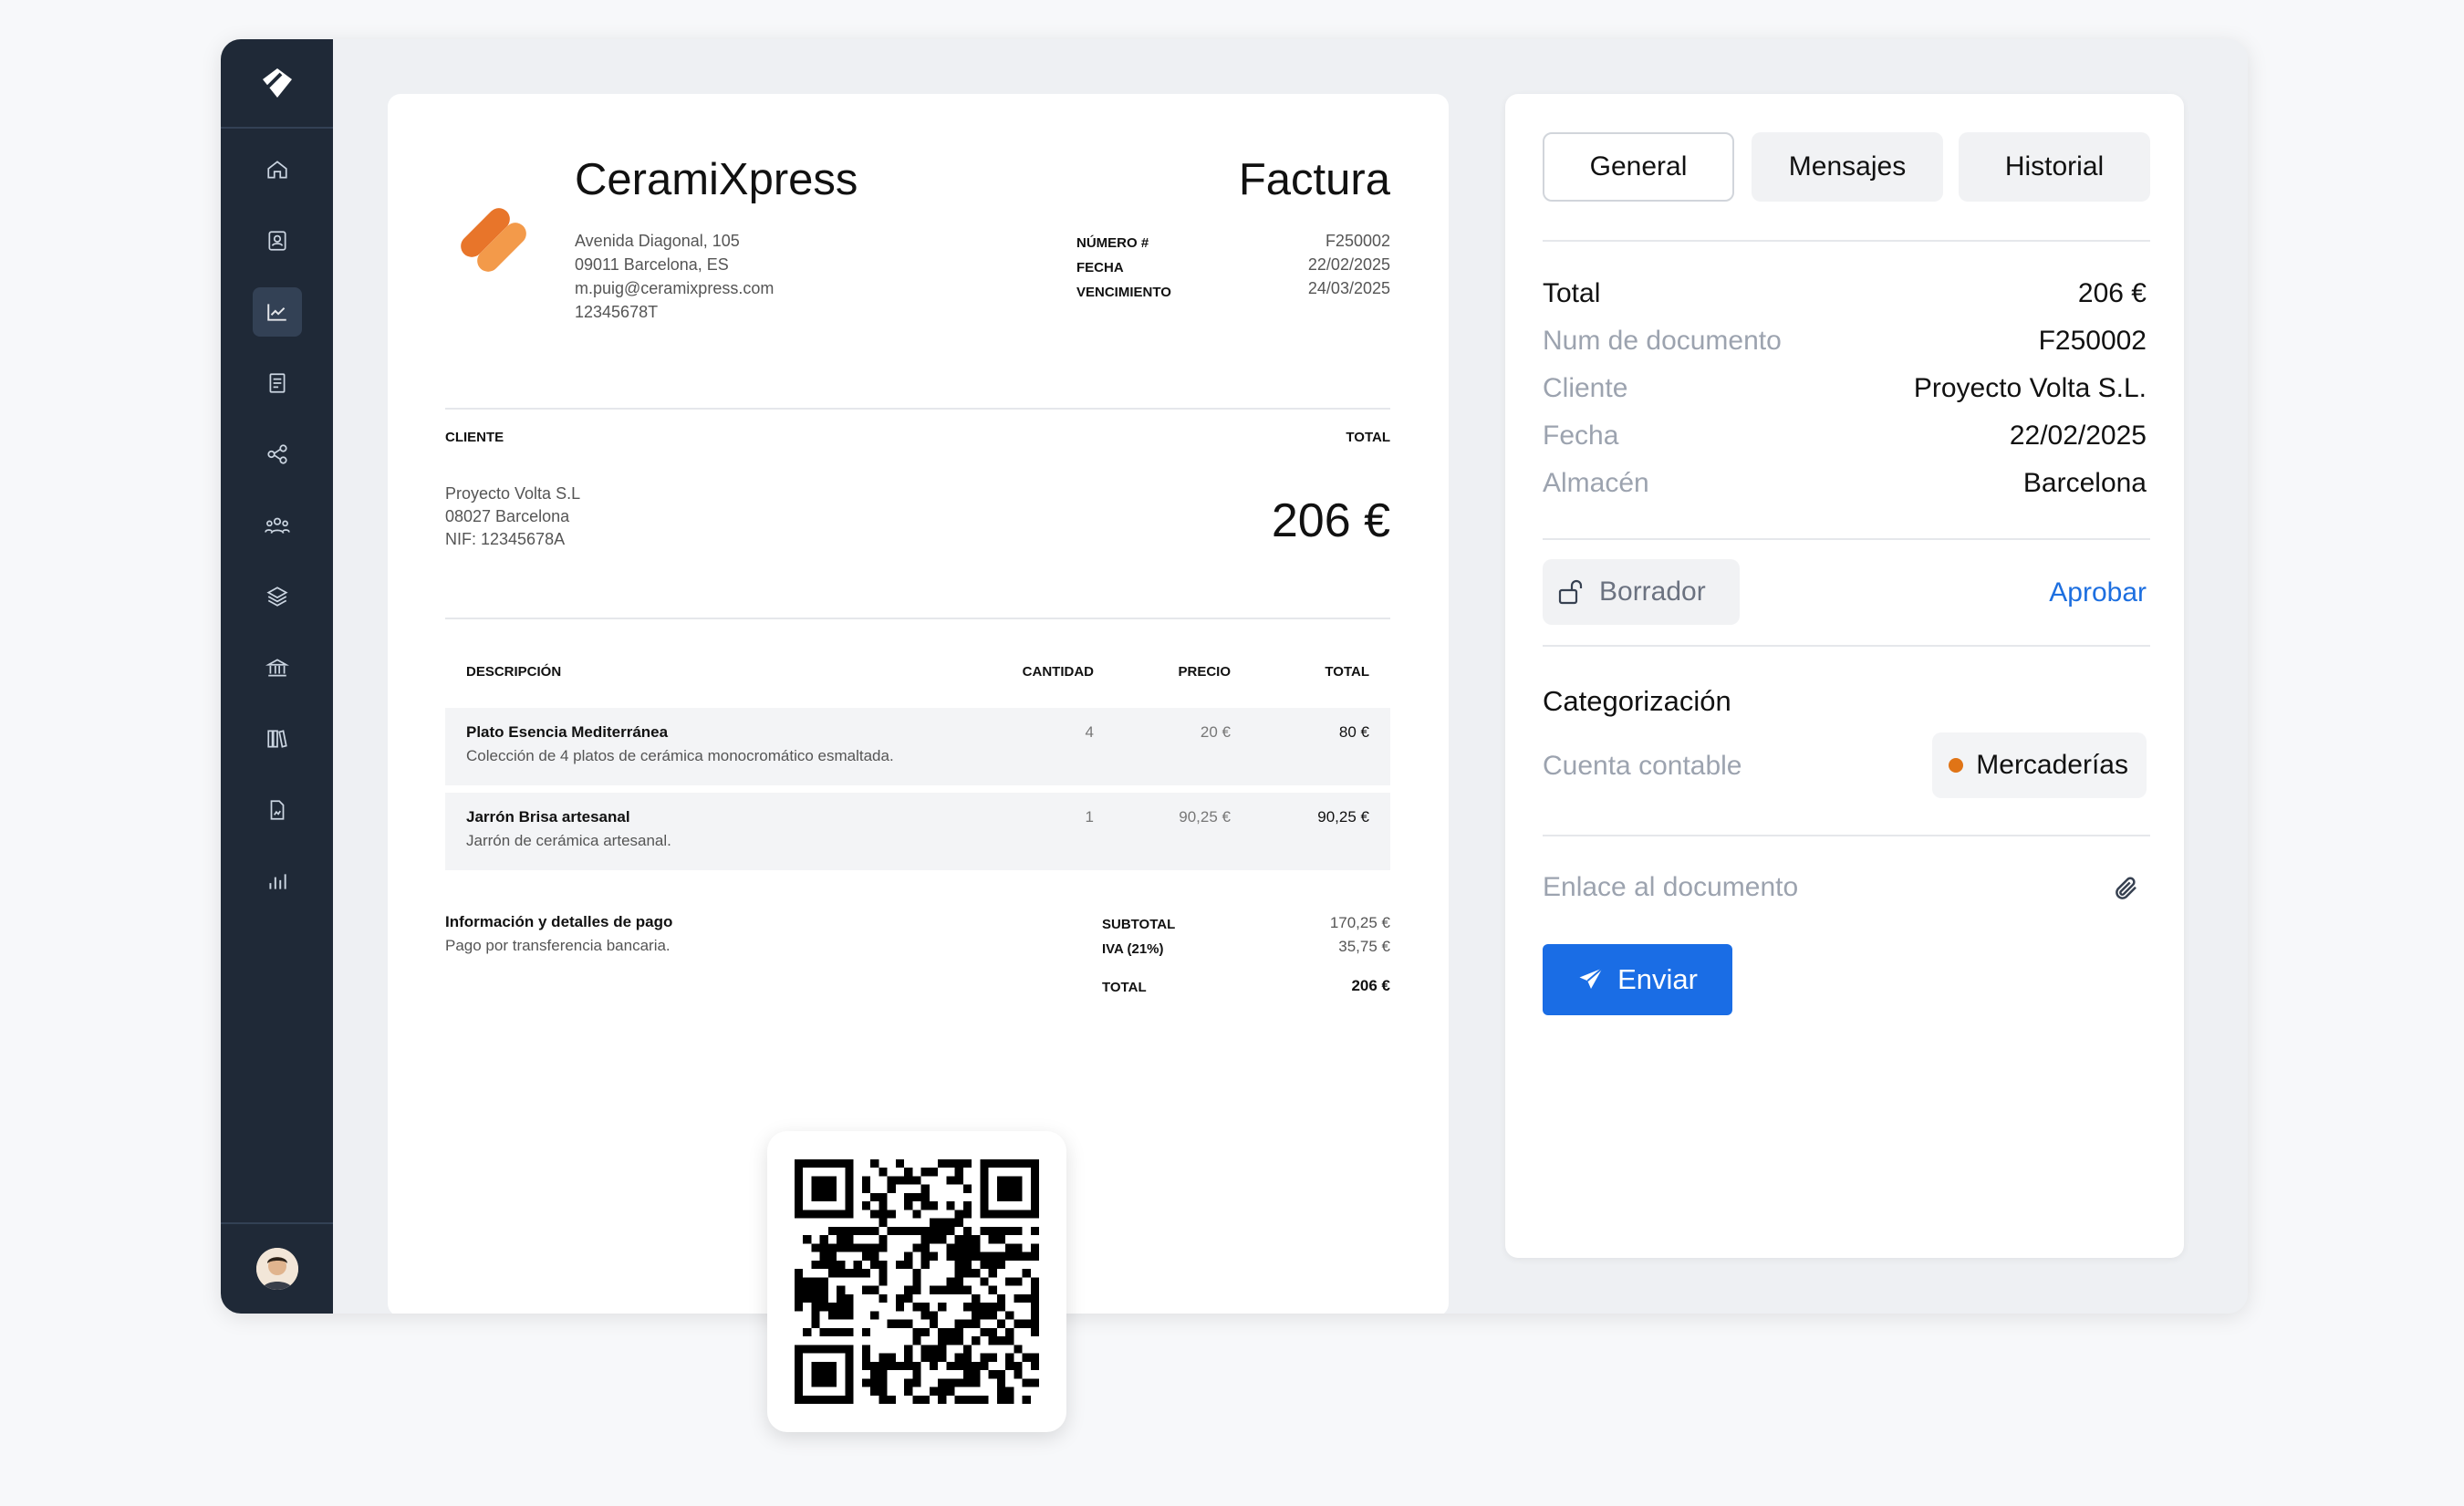 The width and height of the screenshot is (2464, 1506). I want to click on item-name: Plato Esencia Mediterránea, so click(567, 732).